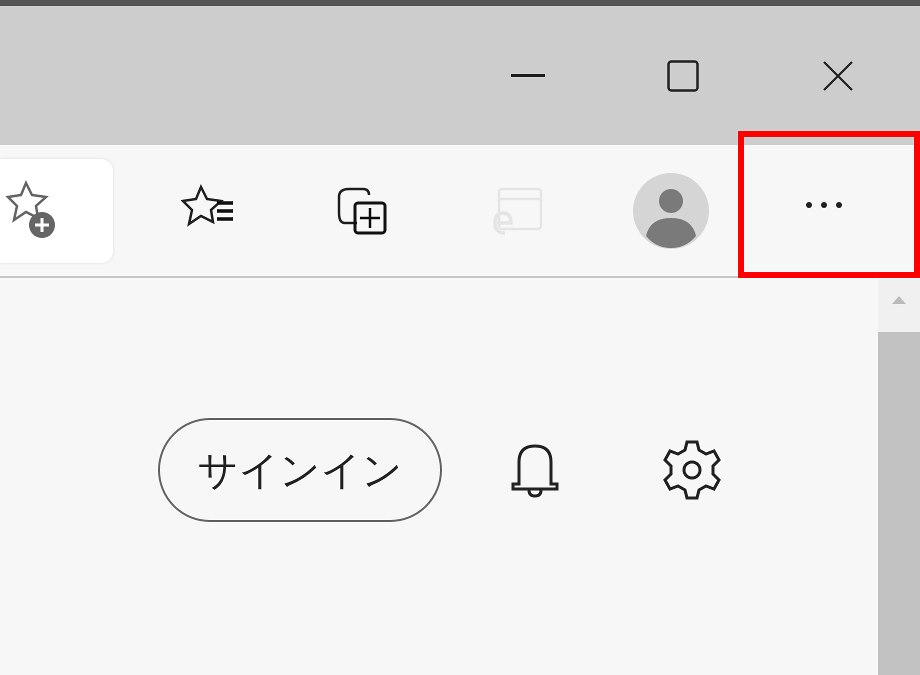 Image resolution: width=920 pixels, height=675 pixels. I want to click on maximize-icon, so click(682, 76).